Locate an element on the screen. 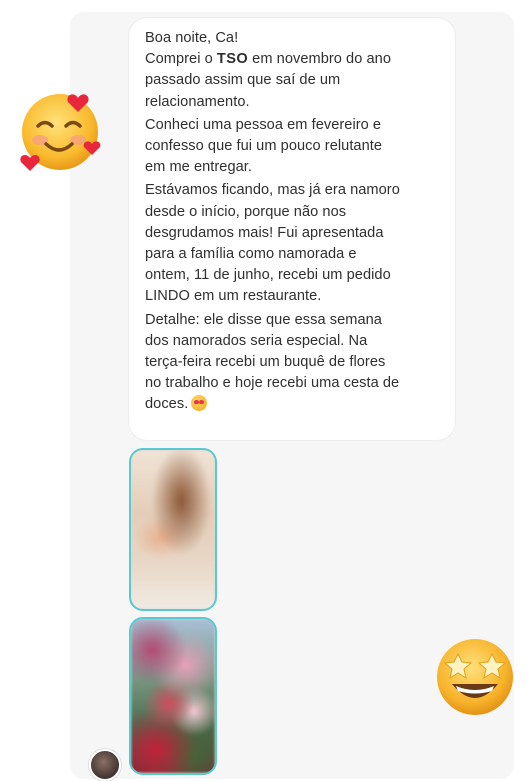 Image resolution: width=531 pixels, height=781 pixels. message-line: desde o início, porque não nos is located at coordinates (246, 211).